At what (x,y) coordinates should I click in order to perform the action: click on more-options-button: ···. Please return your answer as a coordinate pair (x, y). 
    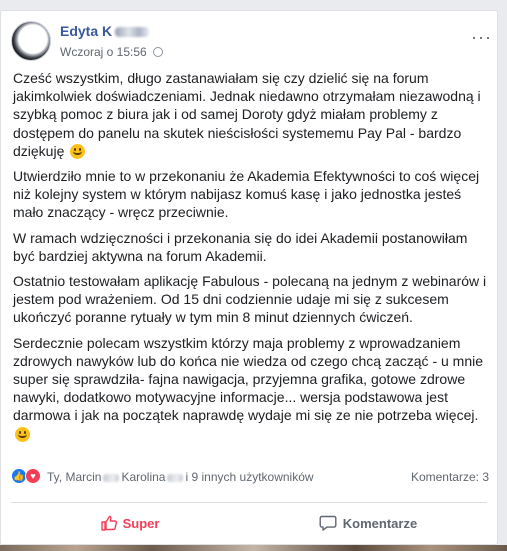
    Looking at the image, I should click on (481, 37).